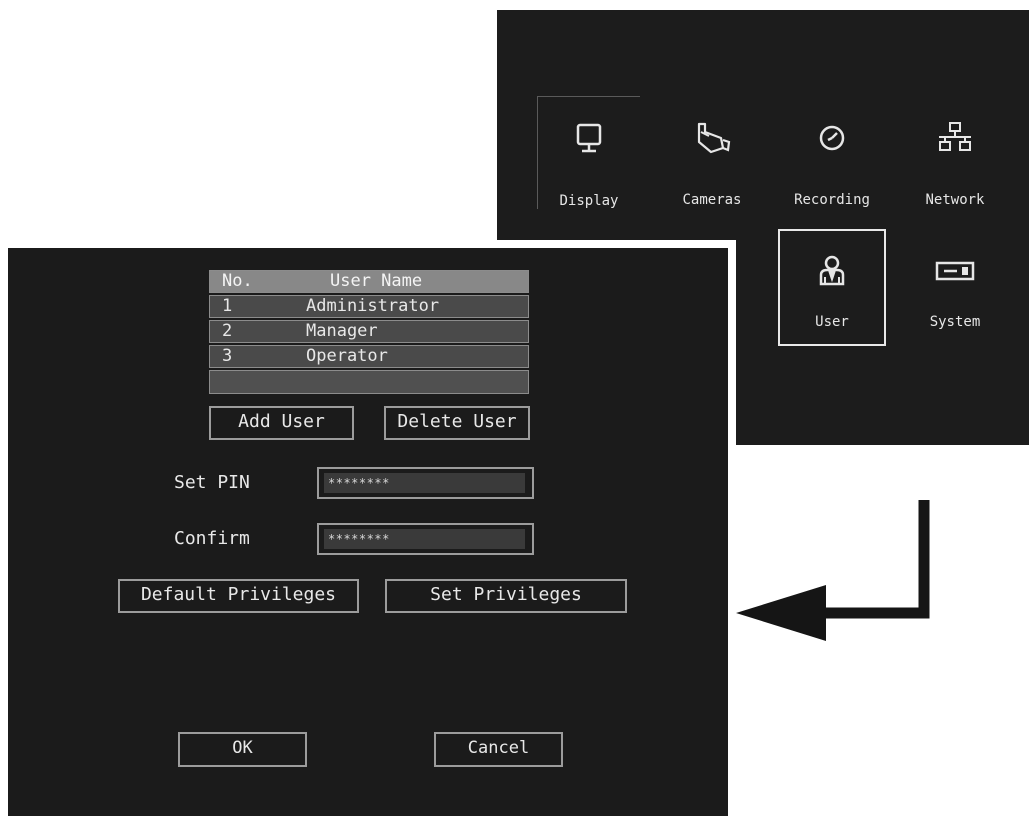 Image resolution: width=1029 pixels, height=816 pixels. What do you see at coordinates (227, 331) in the screenshot?
I see `row-number: 2` at bounding box center [227, 331].